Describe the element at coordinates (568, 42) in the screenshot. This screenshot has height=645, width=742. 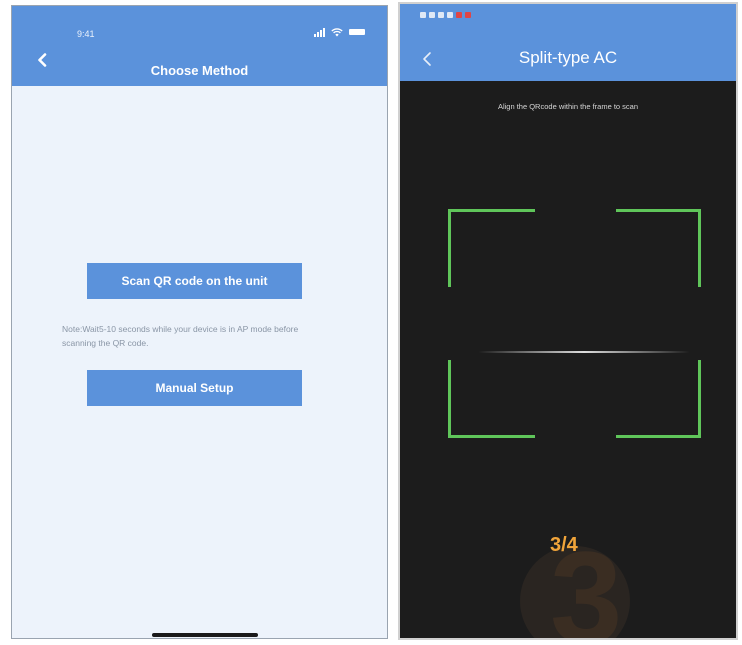
I see `app-header: Split-type AC` at that location.